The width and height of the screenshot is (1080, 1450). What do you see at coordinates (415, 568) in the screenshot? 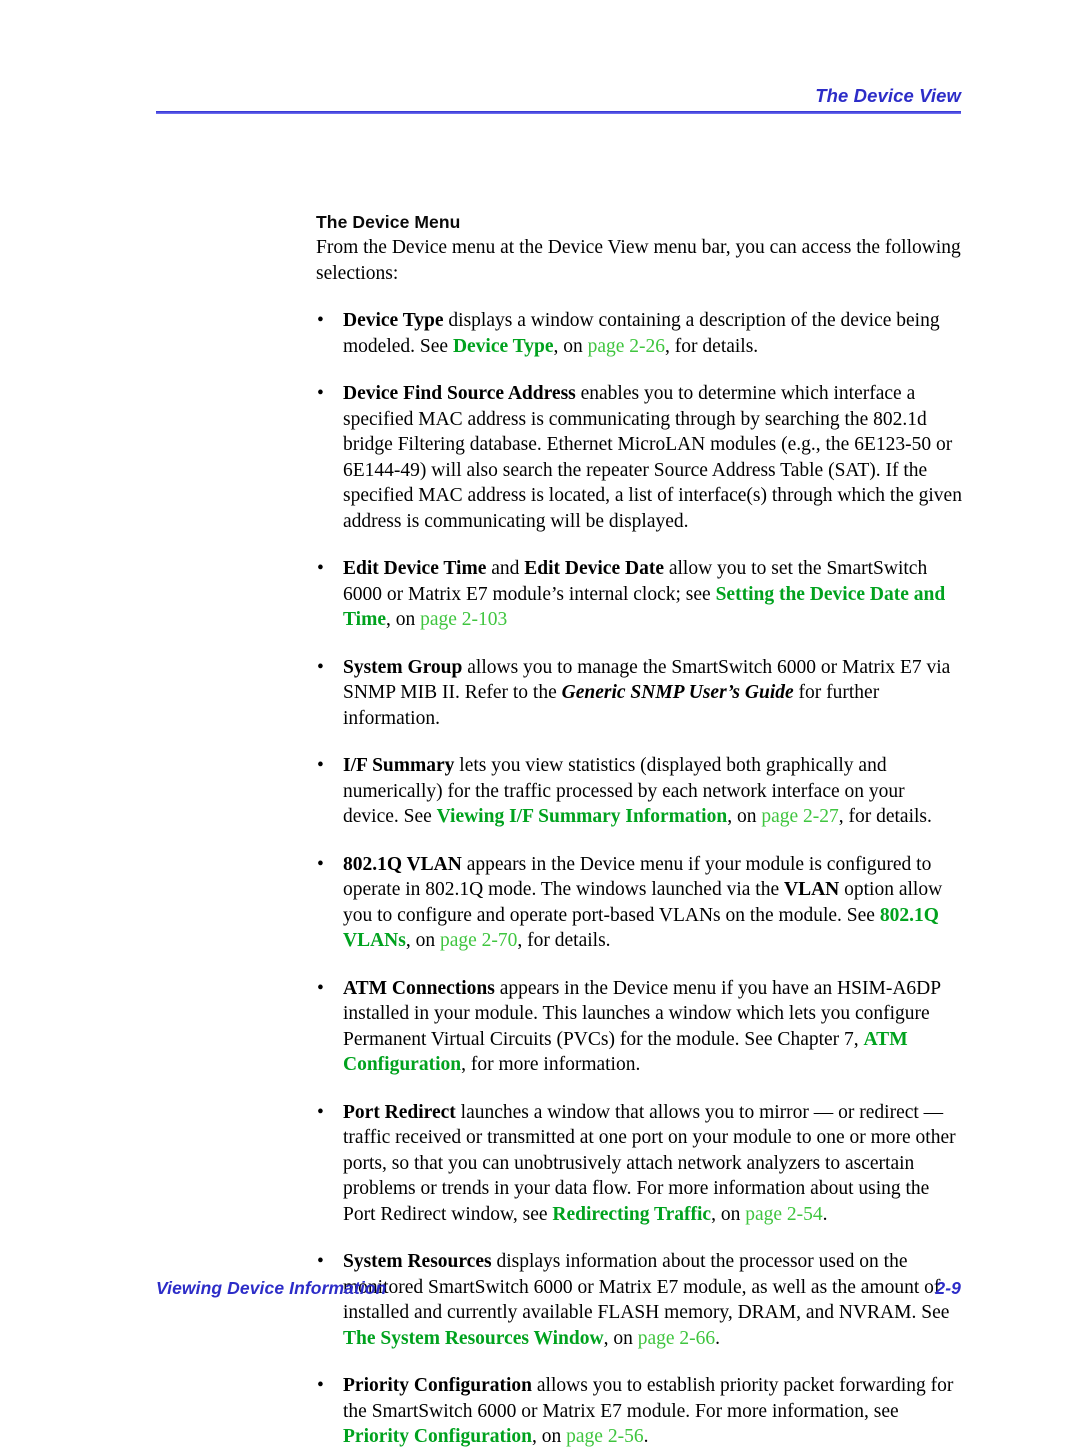
I see `menu-term: Edit Device Time` at bounding box center [415, 568].